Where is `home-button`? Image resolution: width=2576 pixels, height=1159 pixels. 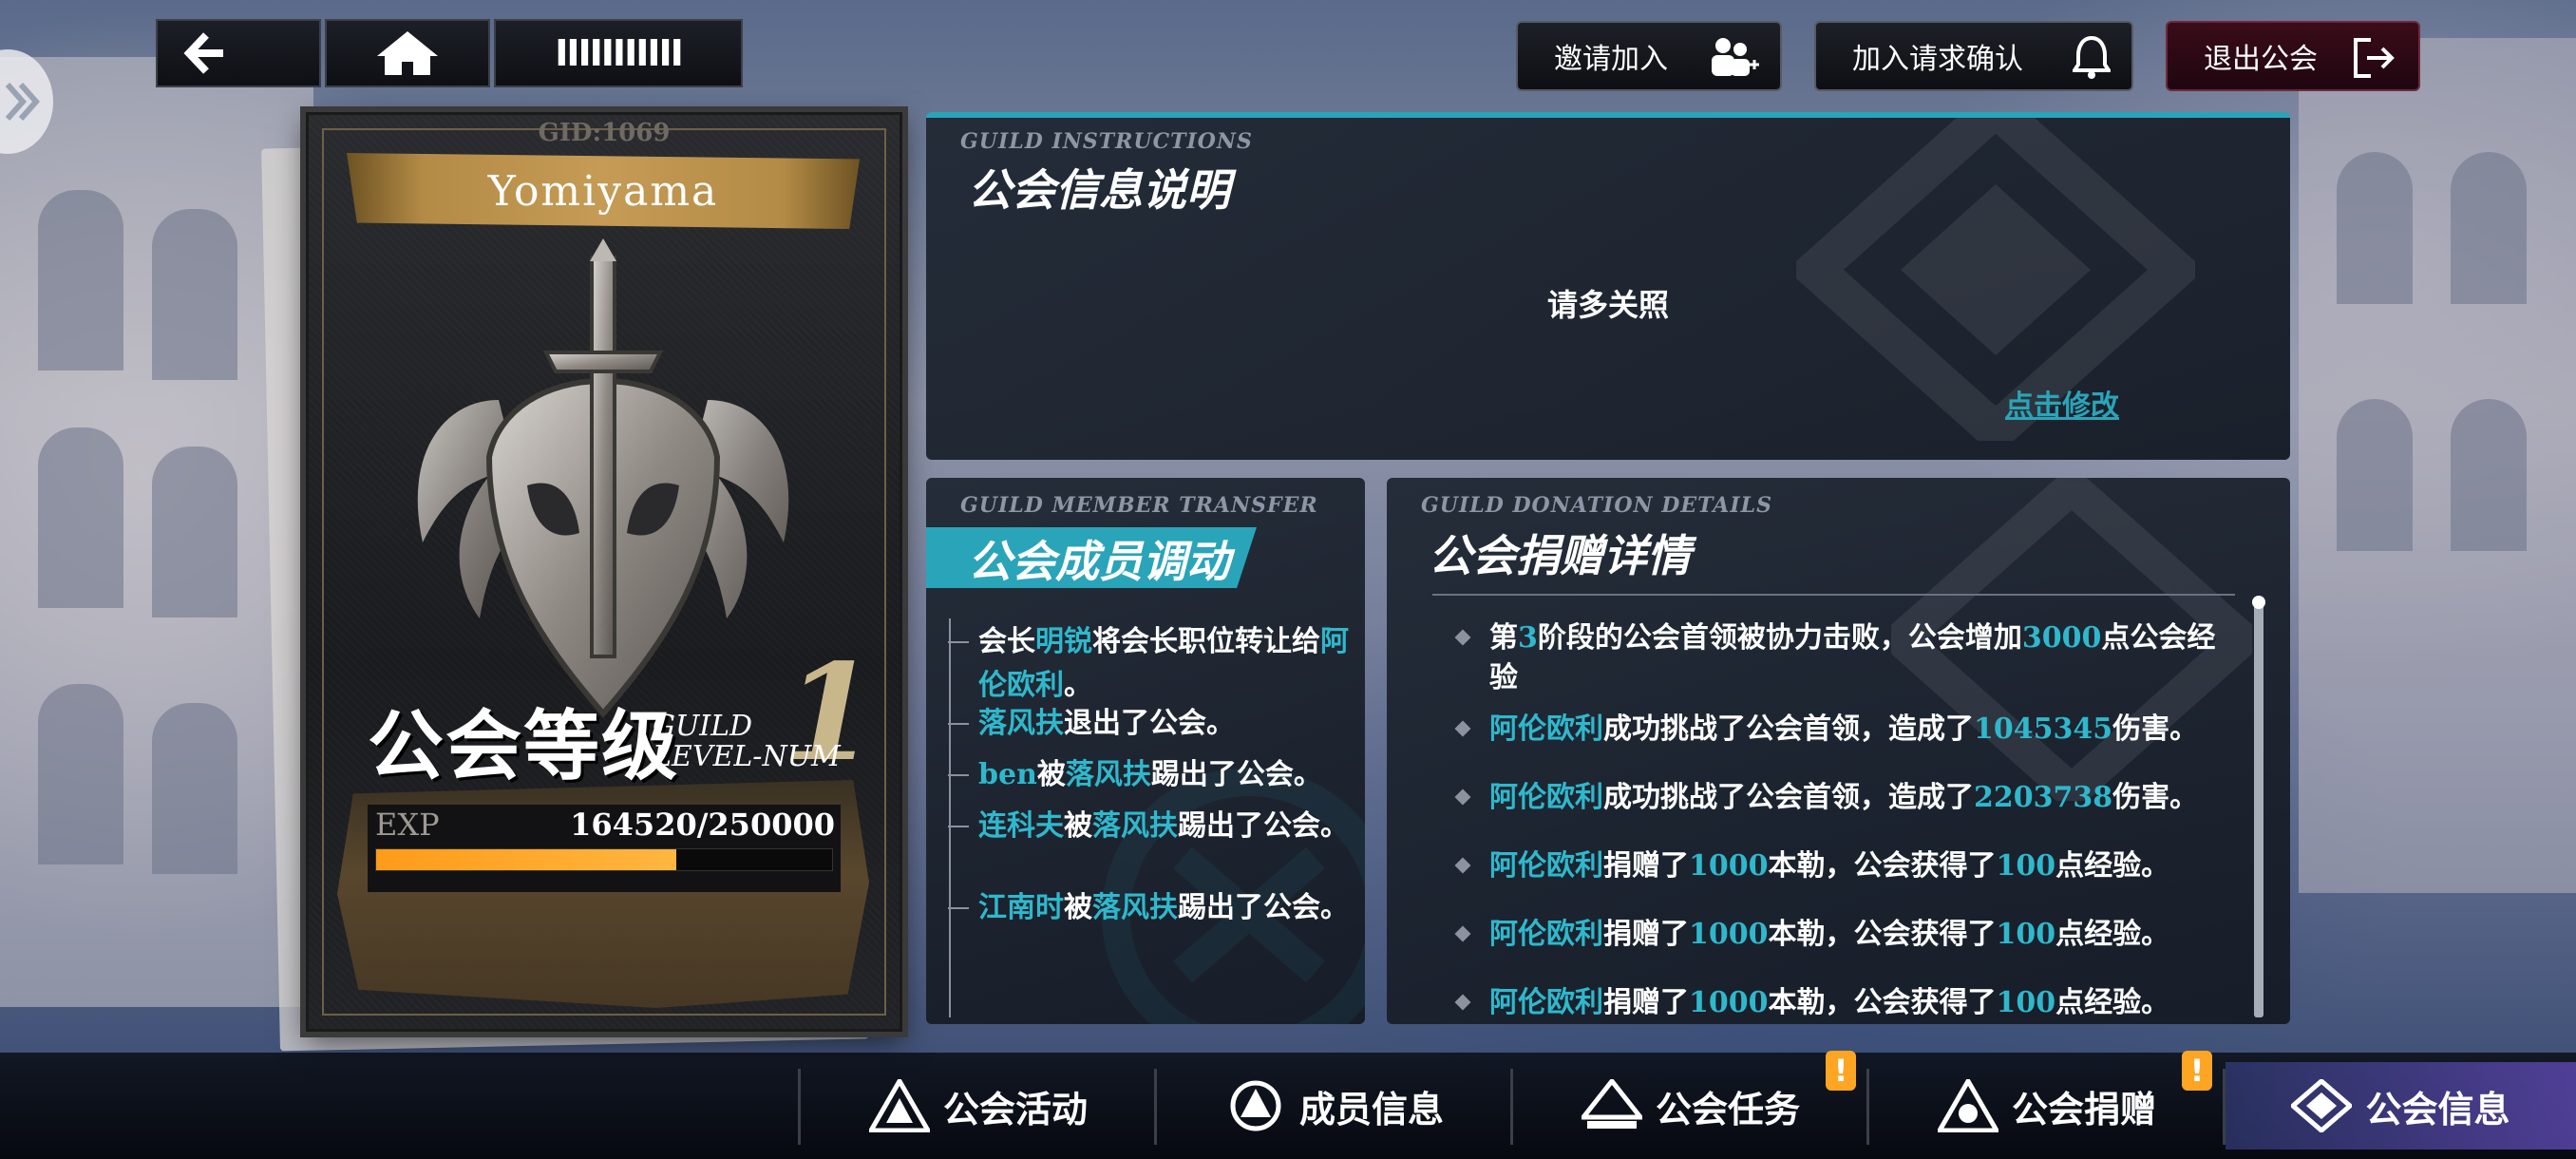
home-button is located at coordinates (407, 53).